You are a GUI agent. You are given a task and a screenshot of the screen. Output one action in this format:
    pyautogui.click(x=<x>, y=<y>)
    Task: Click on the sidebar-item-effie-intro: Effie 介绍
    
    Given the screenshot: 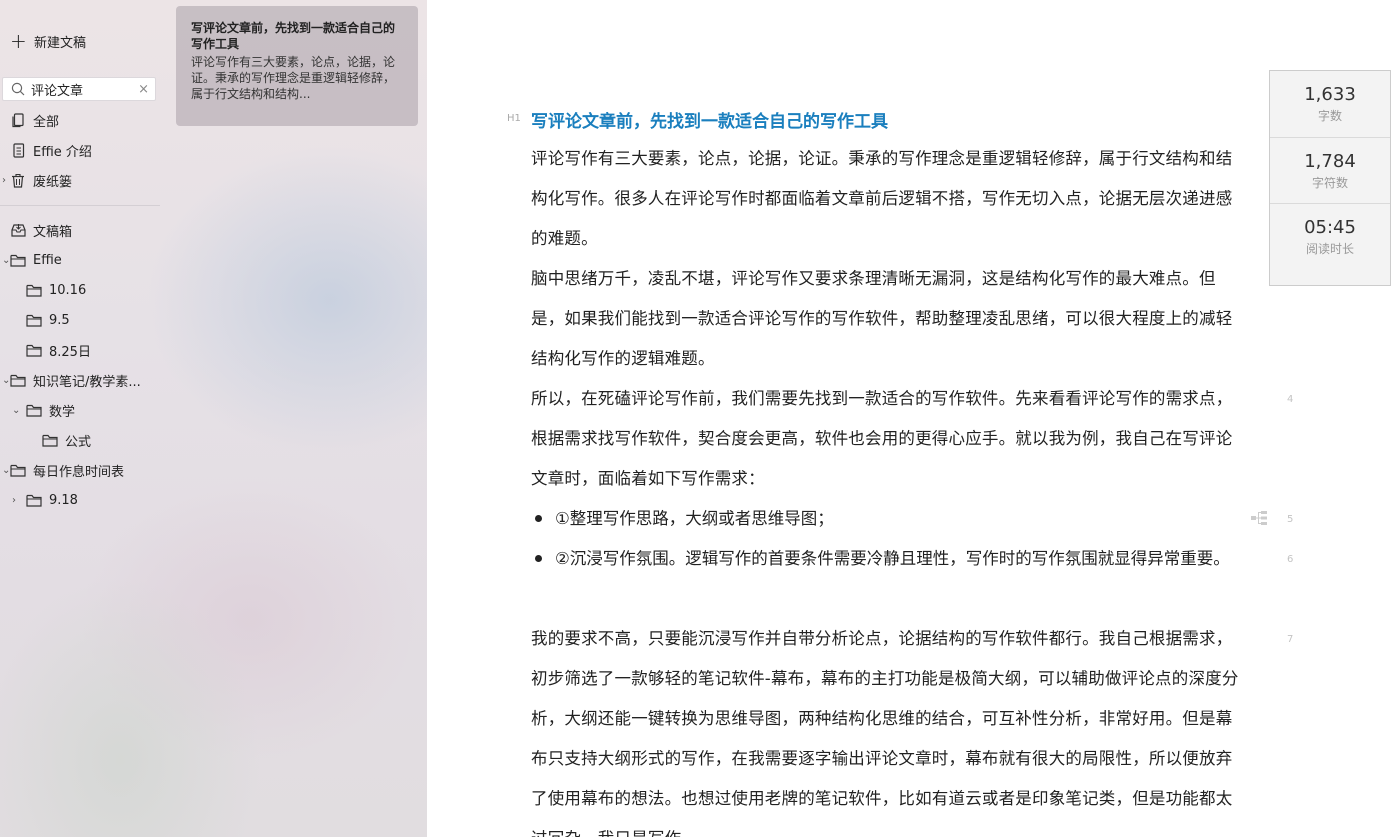 What is the action you would take?
    pyautogui.click(x=51, y=150)
    